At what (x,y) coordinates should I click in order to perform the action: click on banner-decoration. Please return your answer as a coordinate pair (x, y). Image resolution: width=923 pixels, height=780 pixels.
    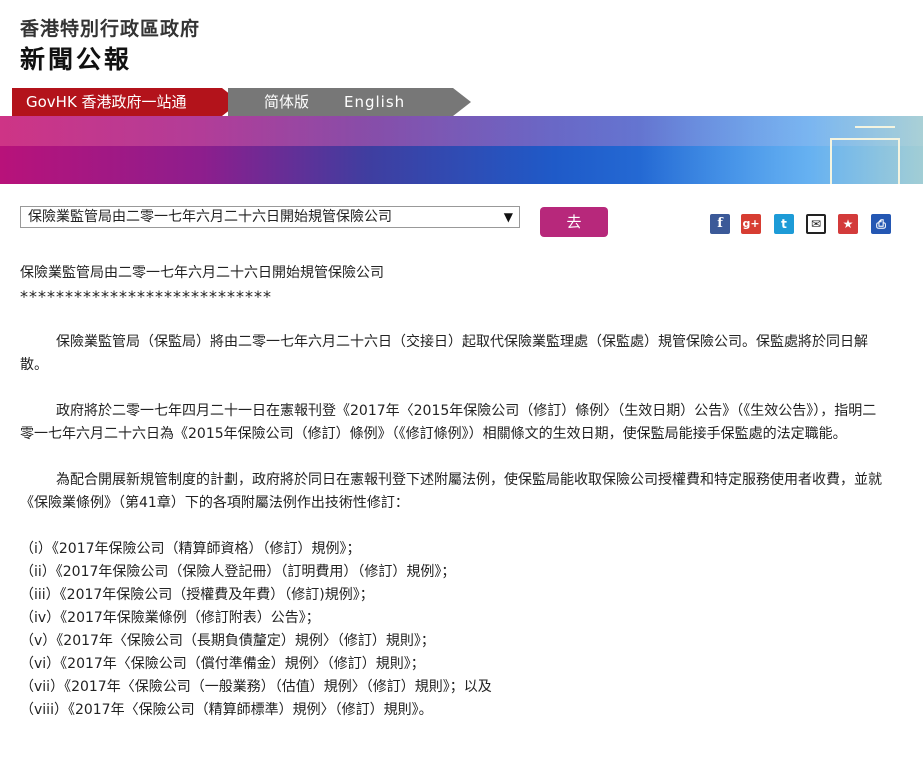
    Looking at the image, I should click on (865, 161).